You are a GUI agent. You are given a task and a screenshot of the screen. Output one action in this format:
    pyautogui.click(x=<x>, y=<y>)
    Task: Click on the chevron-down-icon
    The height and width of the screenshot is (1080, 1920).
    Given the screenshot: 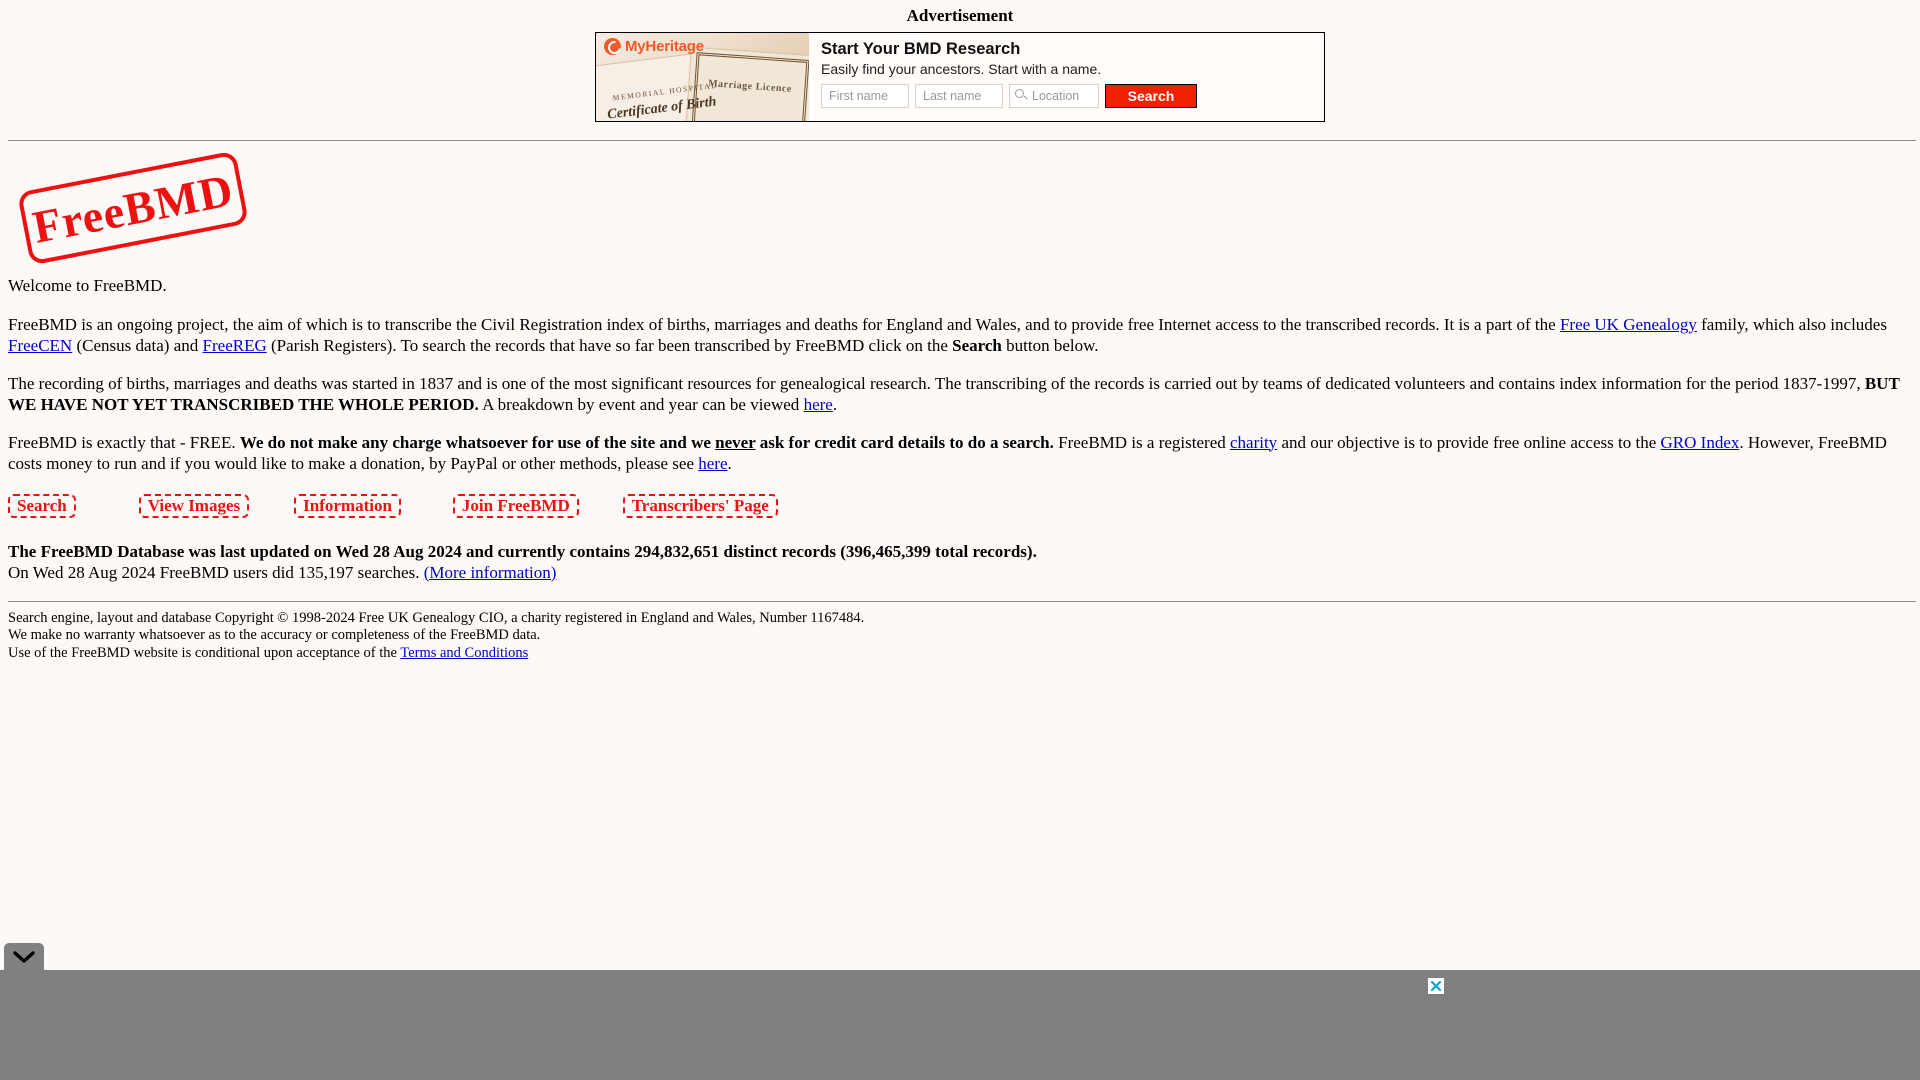 What is the action you would take?
    pyautogui.click(x=24, y=956)
    